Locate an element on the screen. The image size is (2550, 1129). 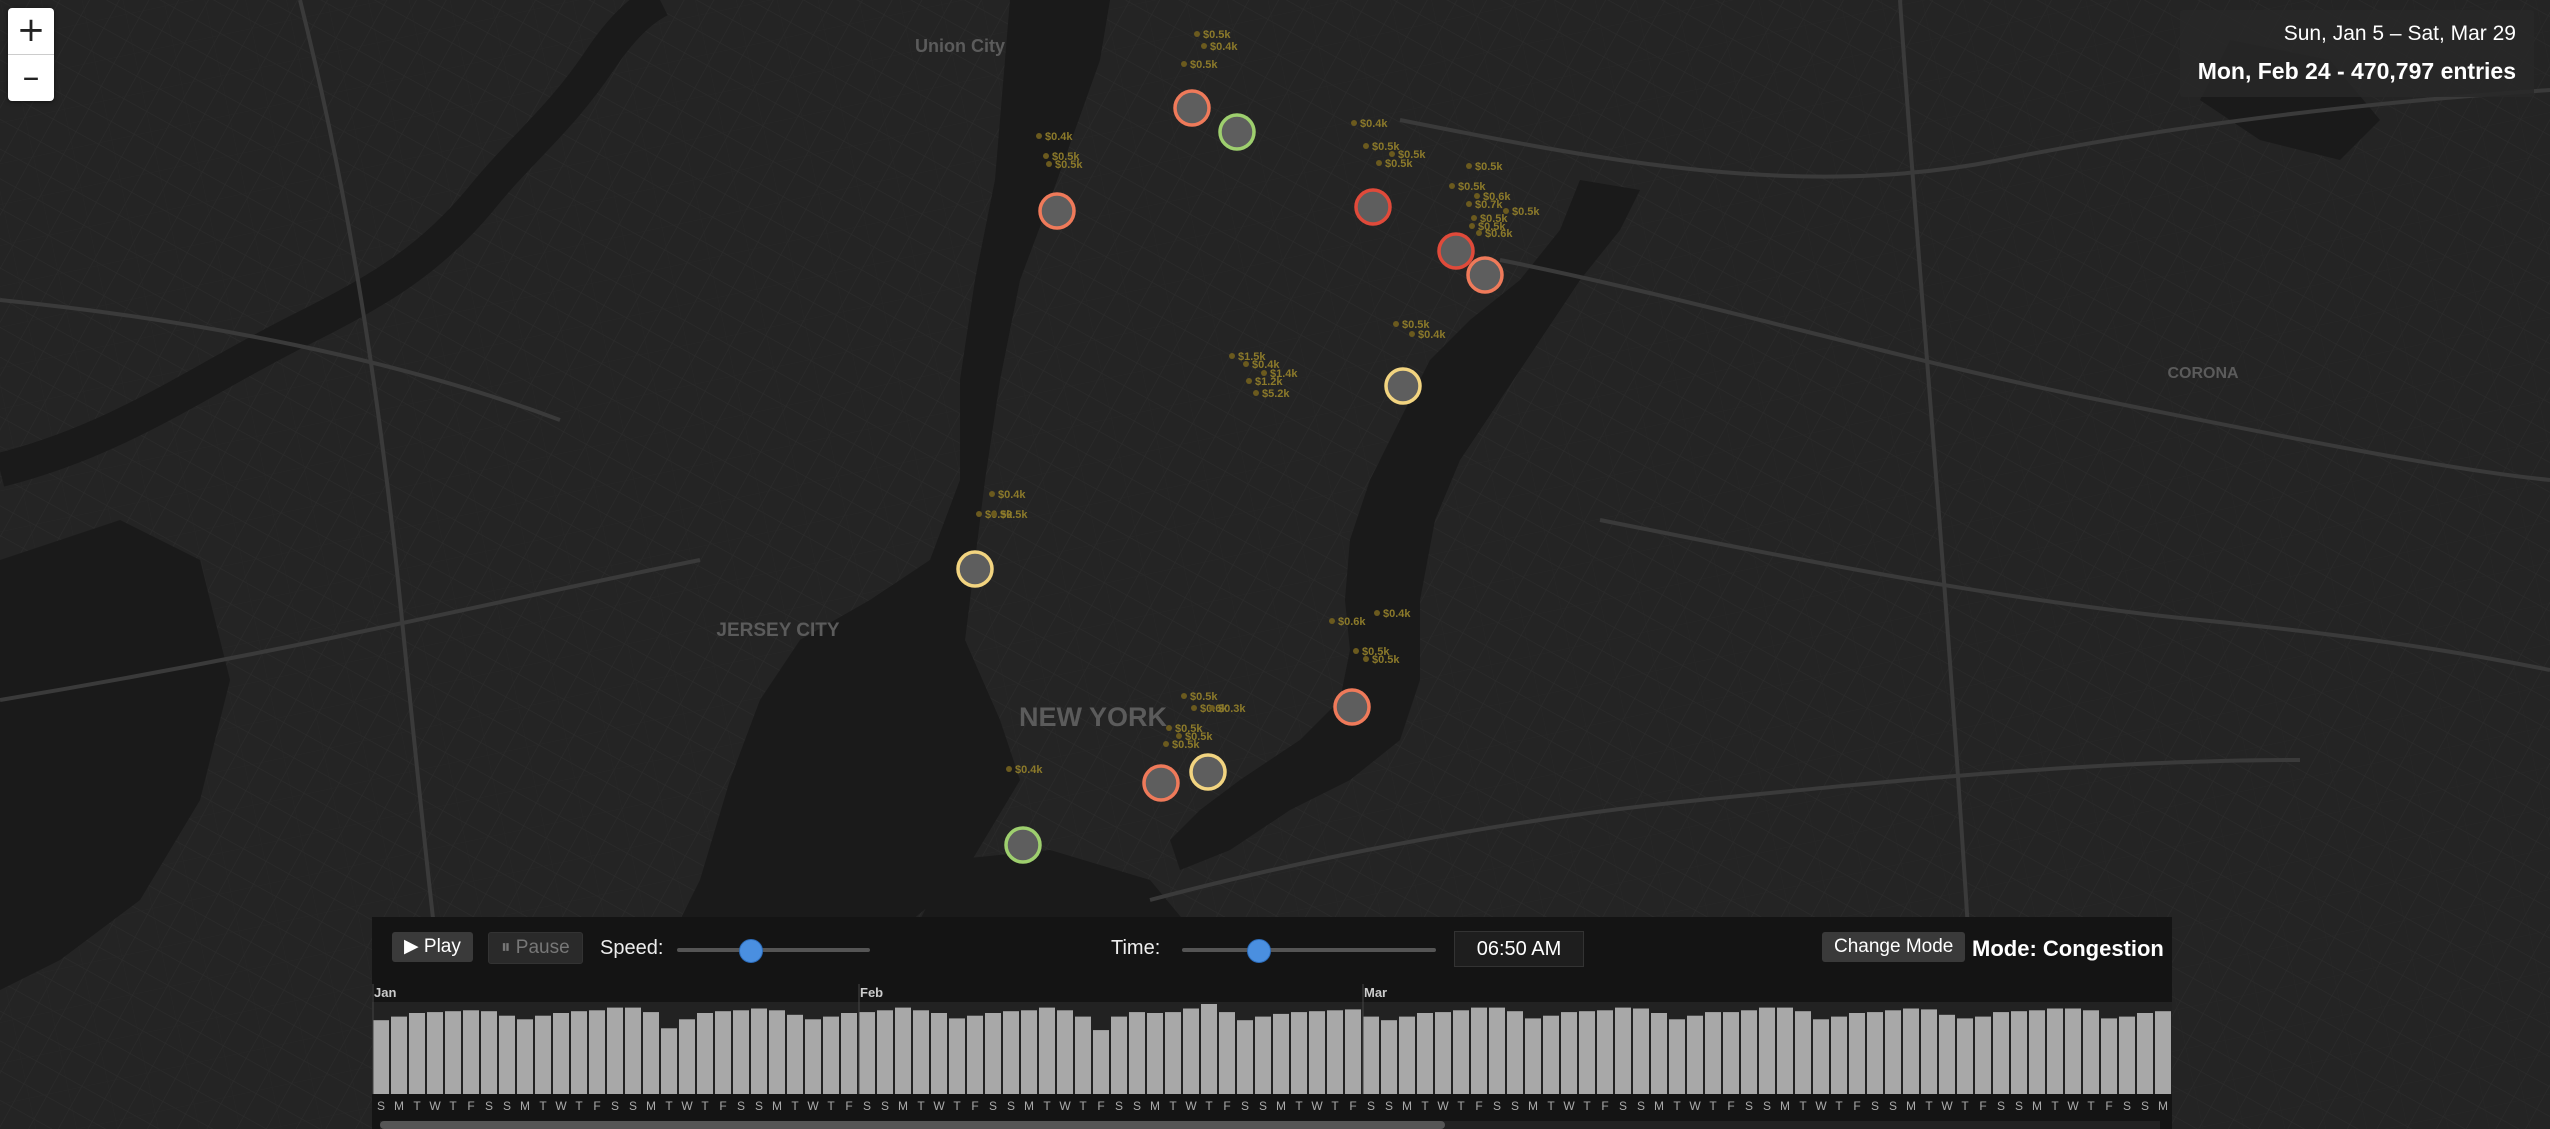
zoom-in-button: + is located at coordinates (31, 31).